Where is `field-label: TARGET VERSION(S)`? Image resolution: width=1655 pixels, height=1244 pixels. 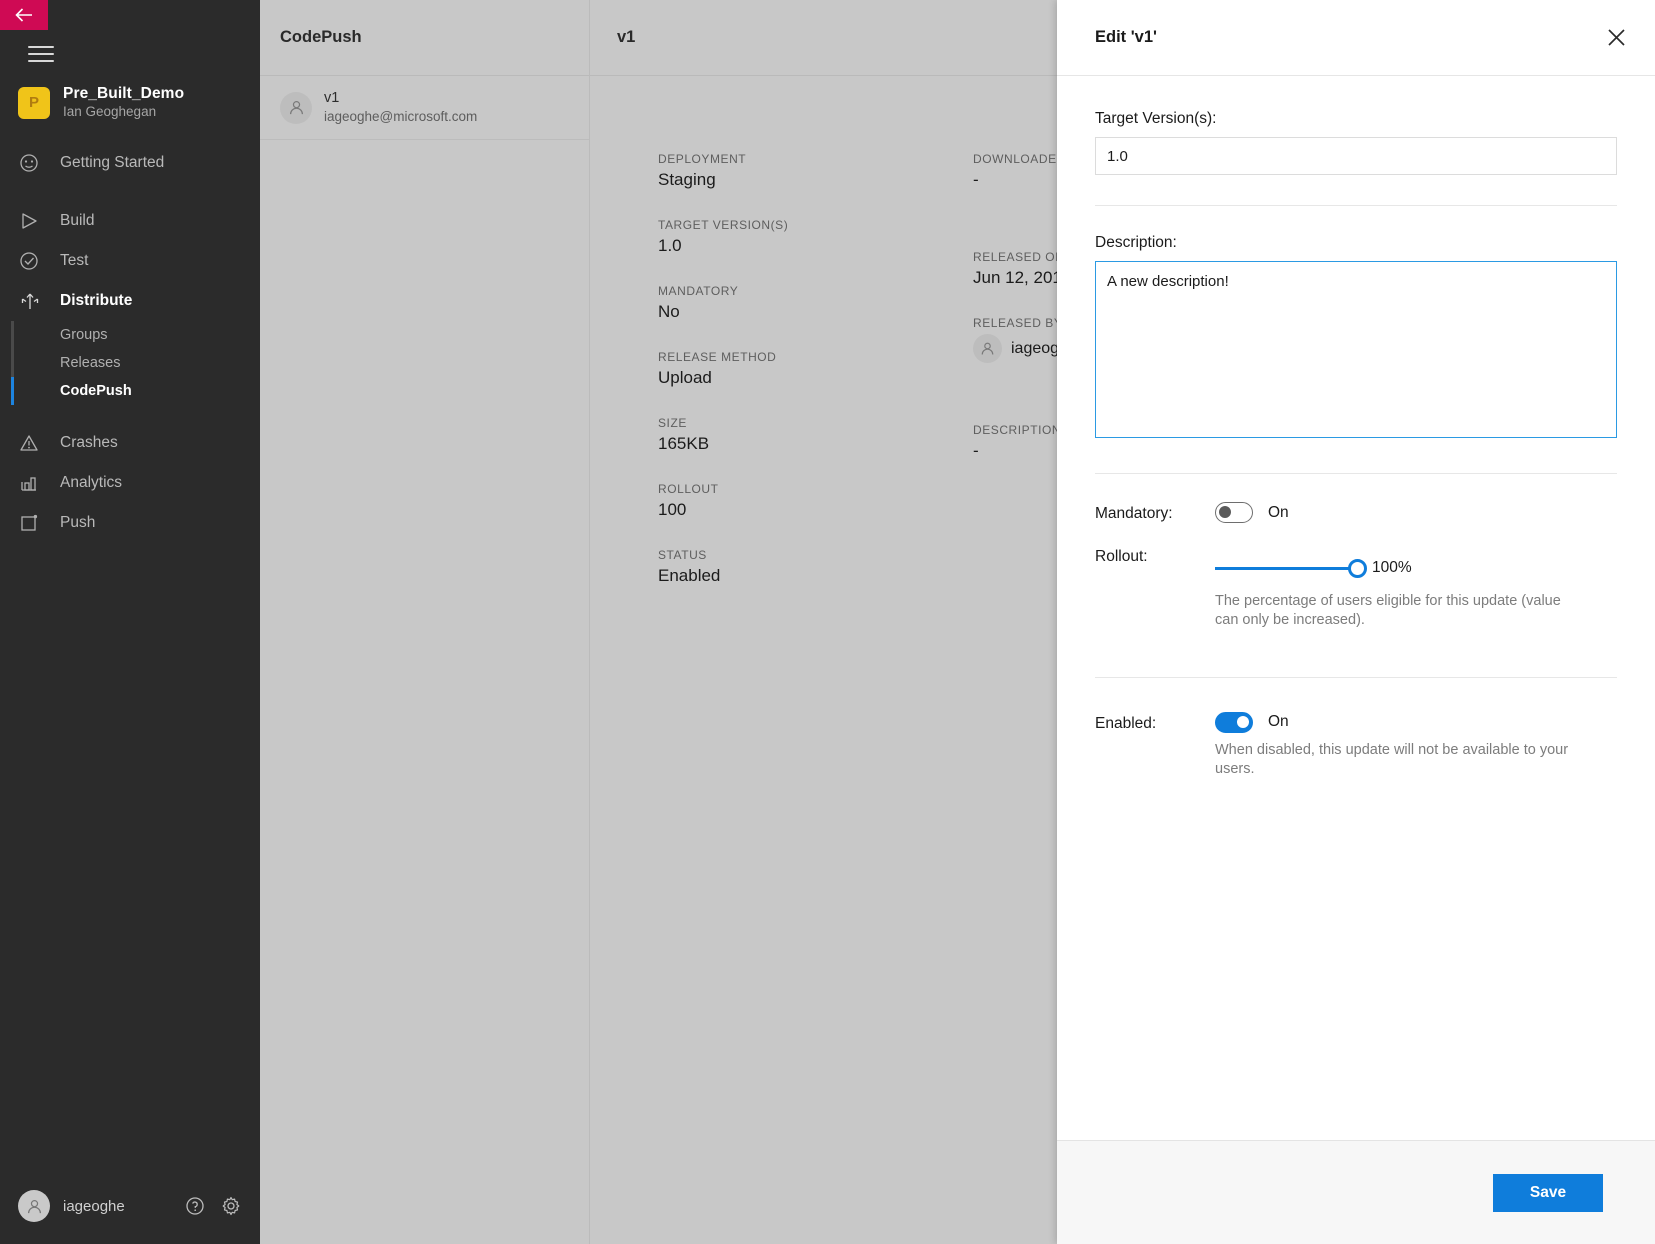
field-label: TARGET VERSION(S) is located at coordinates (723, 225).